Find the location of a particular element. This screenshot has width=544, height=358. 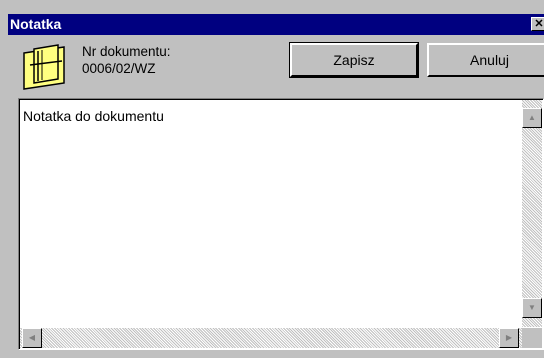

save-button: Zapisz is located at coordinates (354, 60).